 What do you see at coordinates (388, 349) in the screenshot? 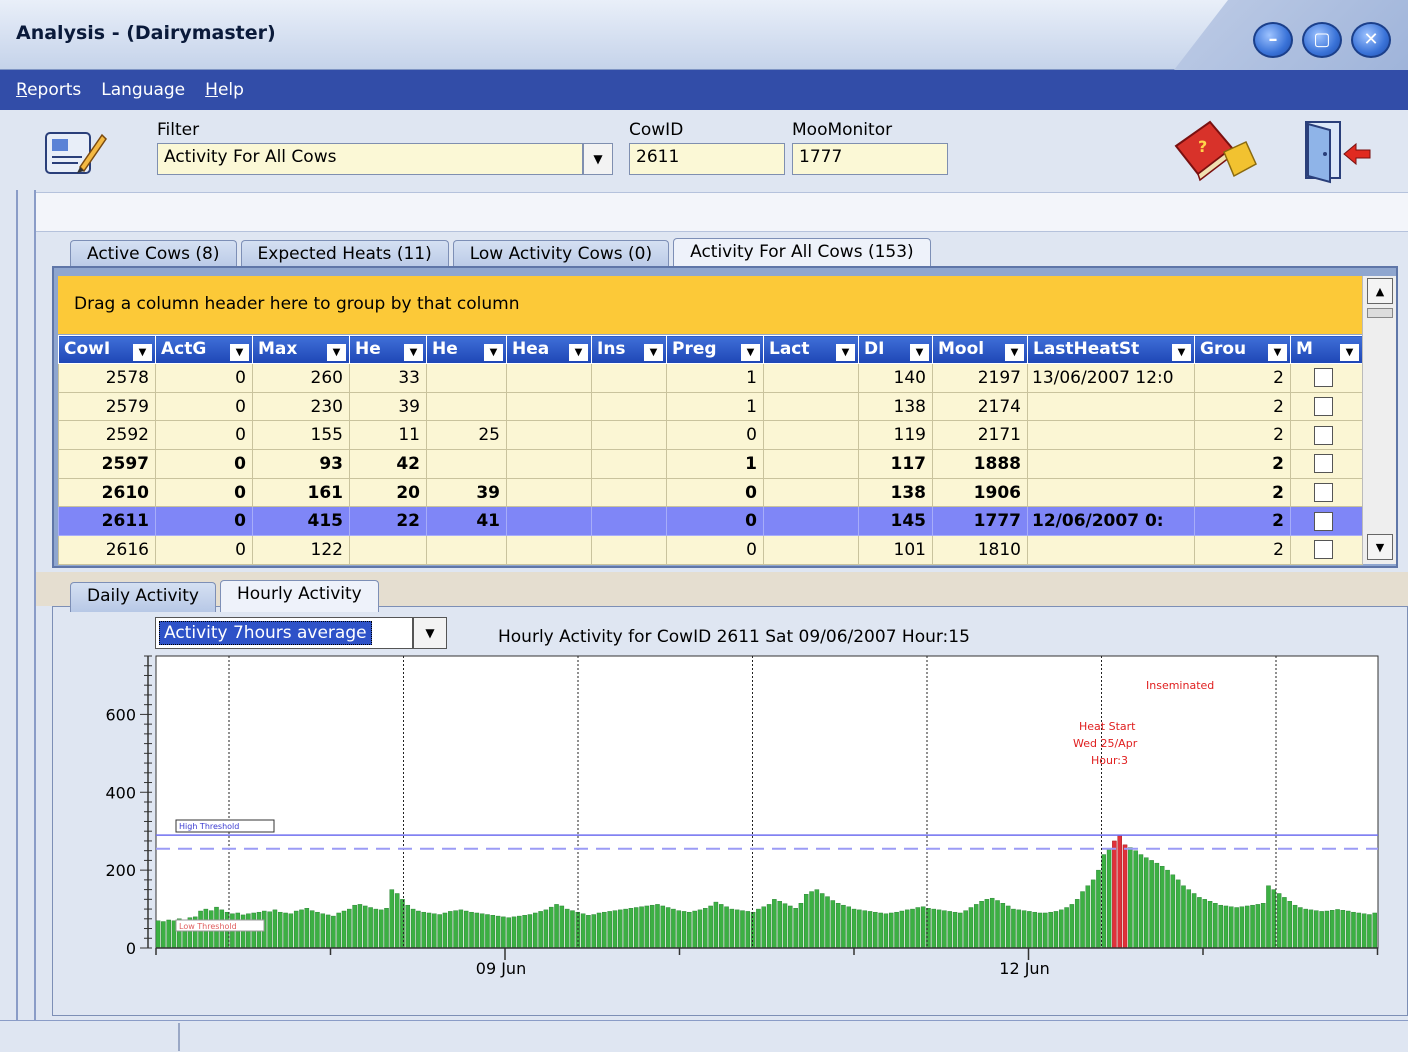
I see `column-header-3: ▼ He` at bounding box center [388, 349].